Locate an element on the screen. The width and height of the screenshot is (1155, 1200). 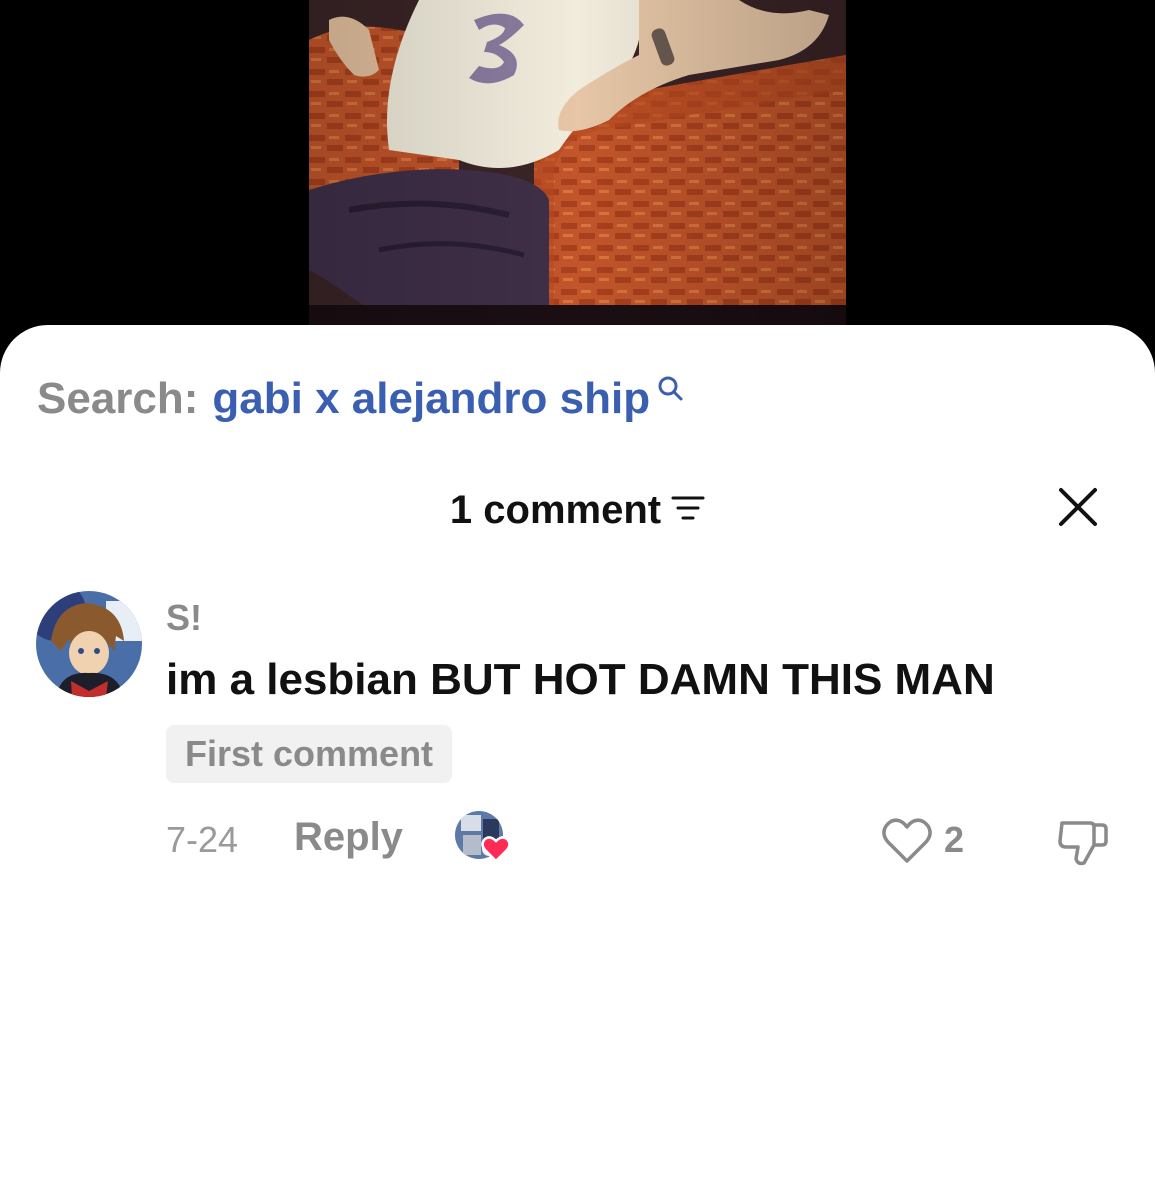
first-comment-badge: First comment is located at coordinates (309, 754).